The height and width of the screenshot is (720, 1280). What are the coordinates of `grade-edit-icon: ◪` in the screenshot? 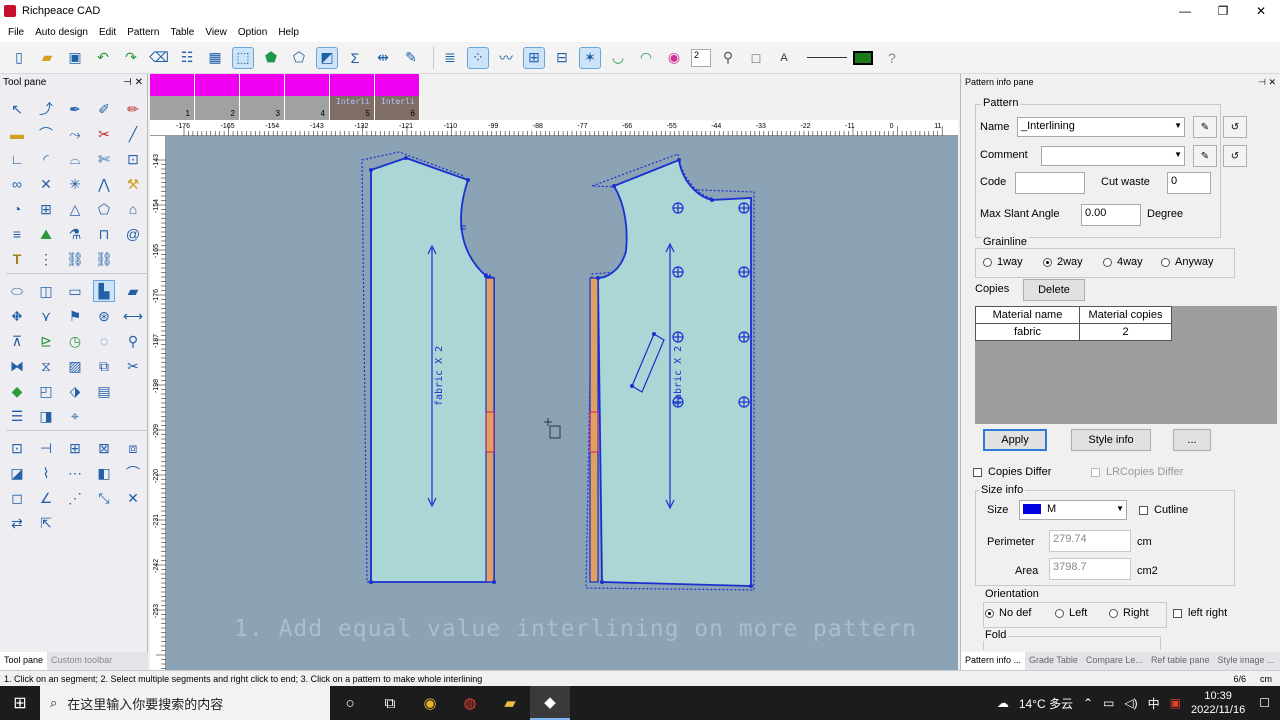 It's located at (17, 473).